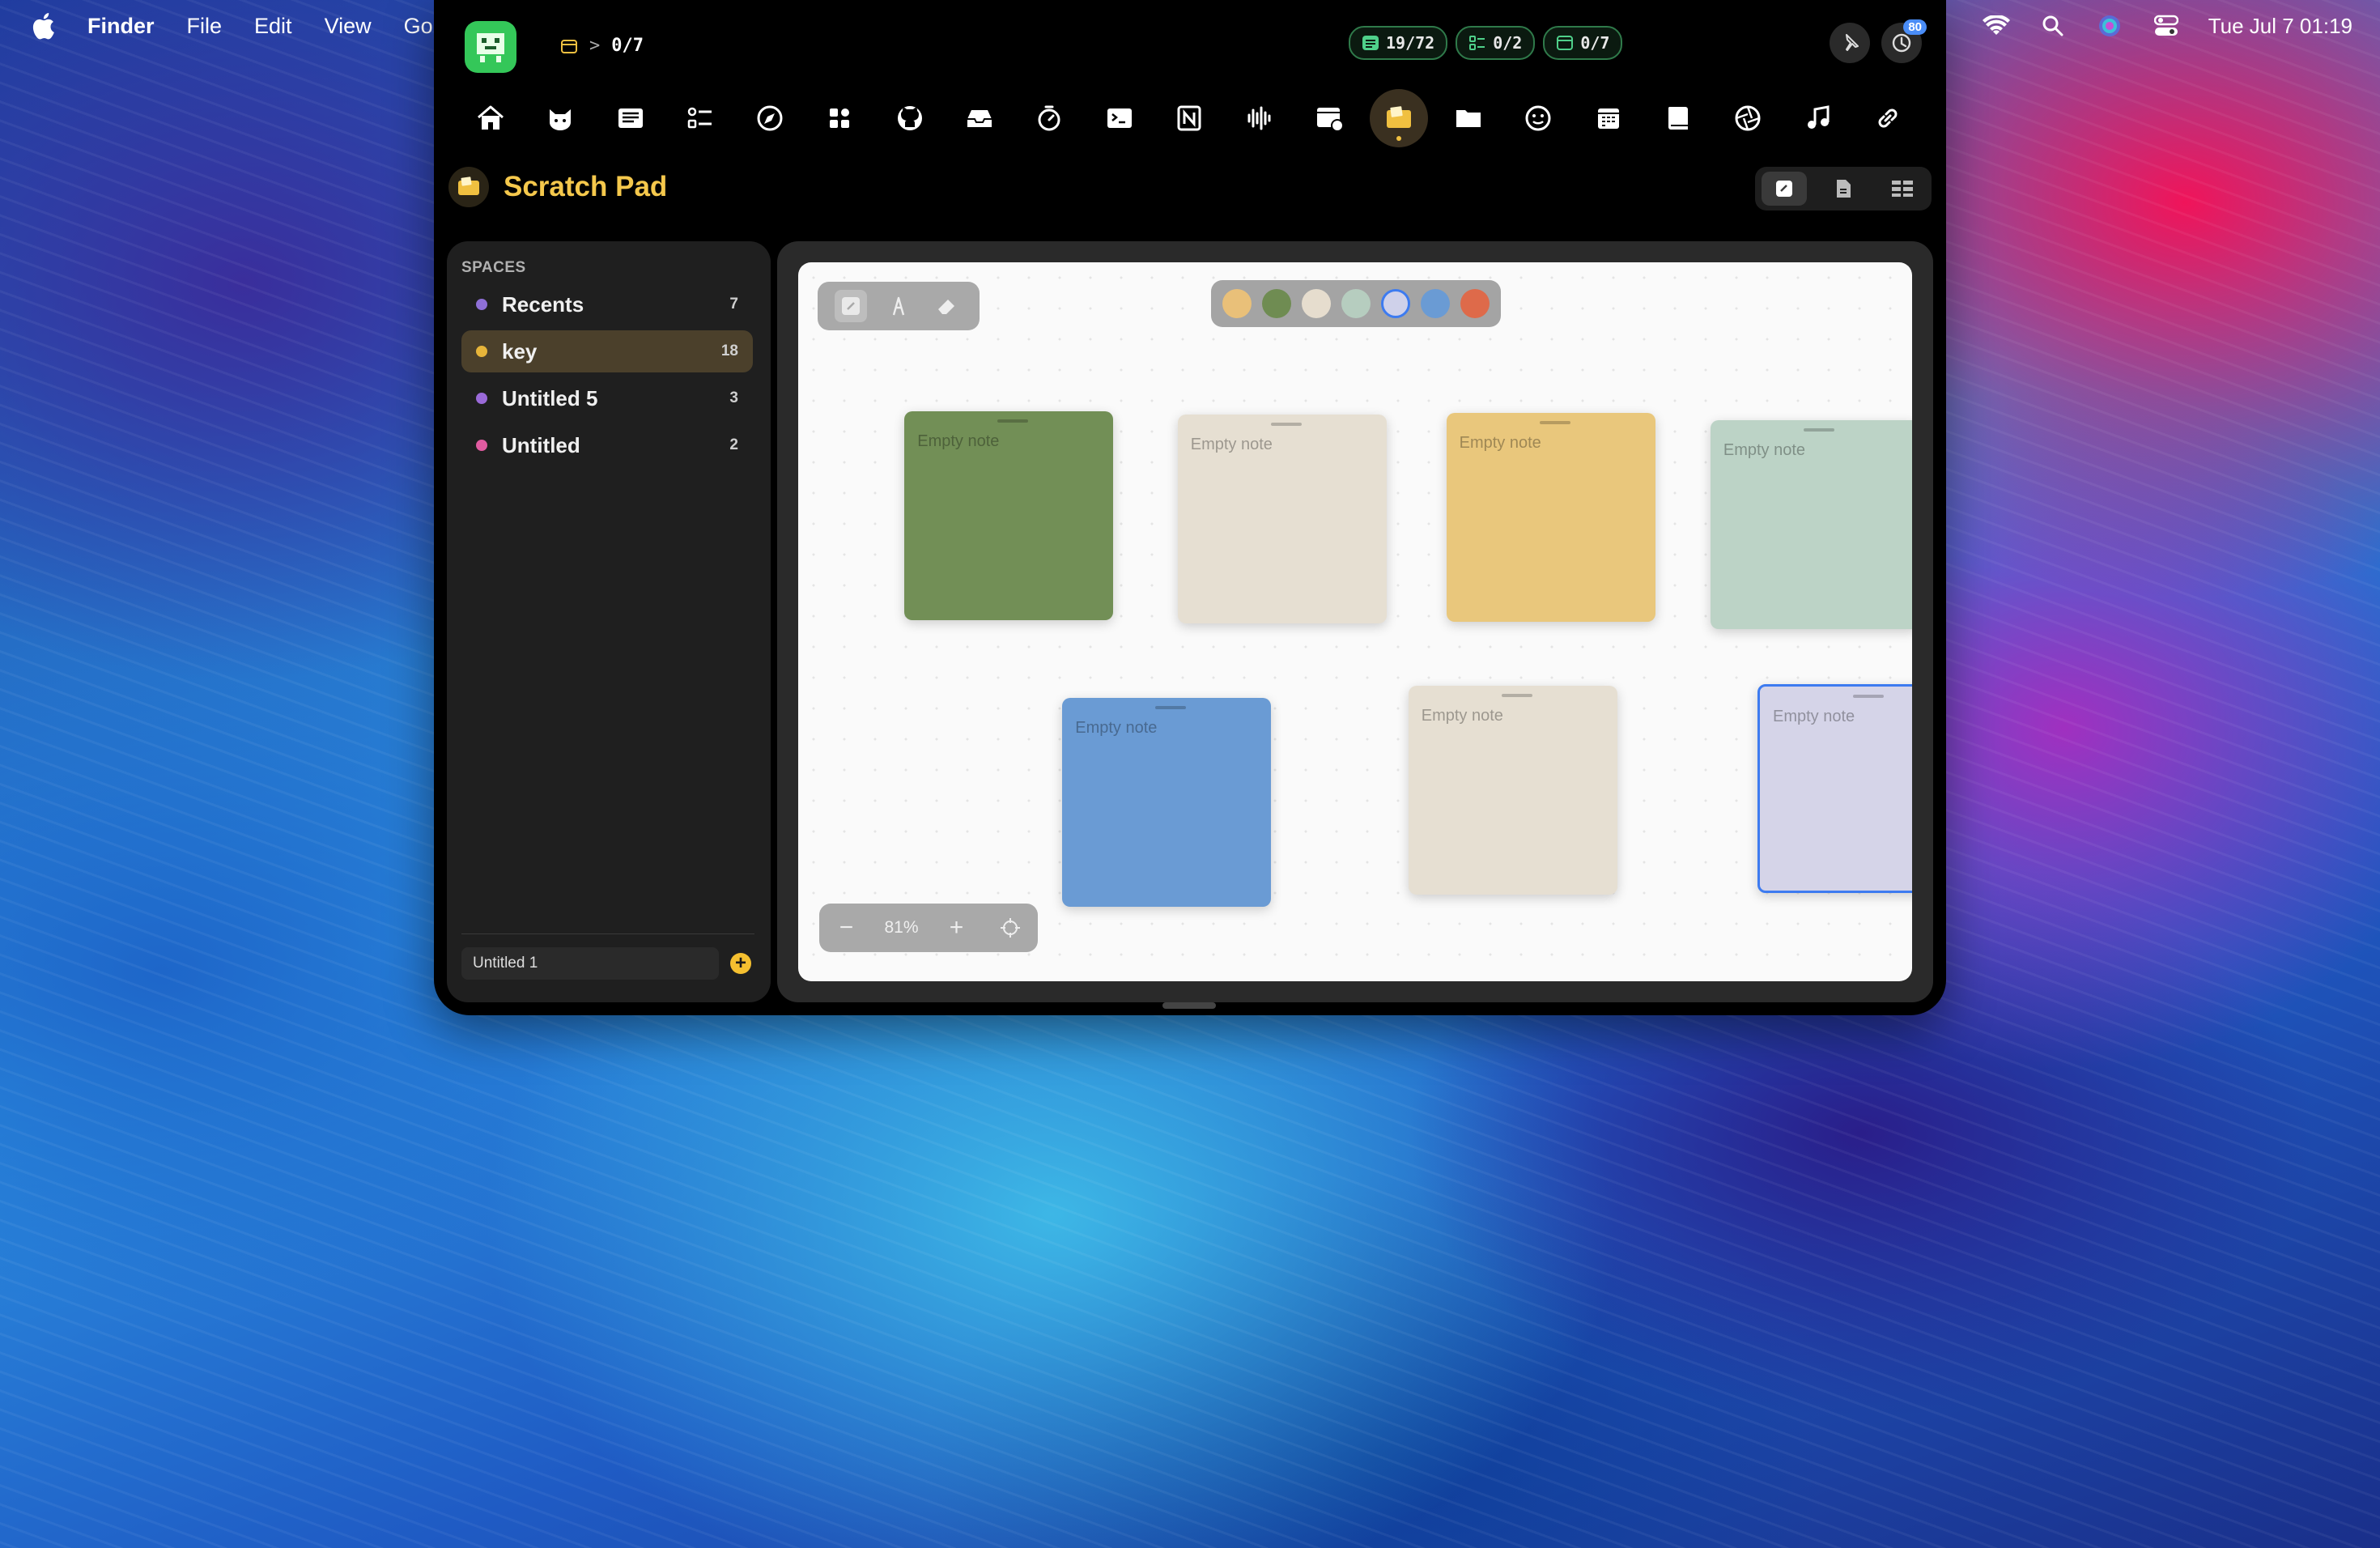 The image size is (2380, 1548). Describe the element at coordinates (1748, 118) in the screenshot. I see `aperture-icon` at that location.